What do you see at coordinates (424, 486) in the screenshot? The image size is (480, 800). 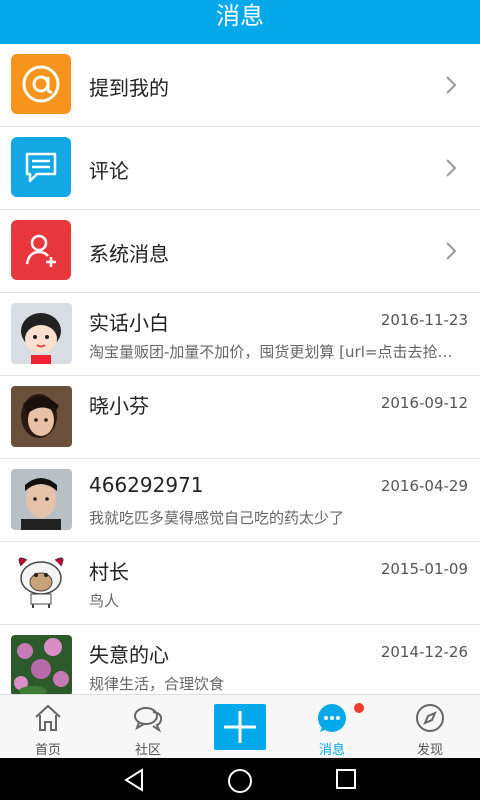 I see `conversation-date: 2016-04-29` at bounding box center [424, 486].